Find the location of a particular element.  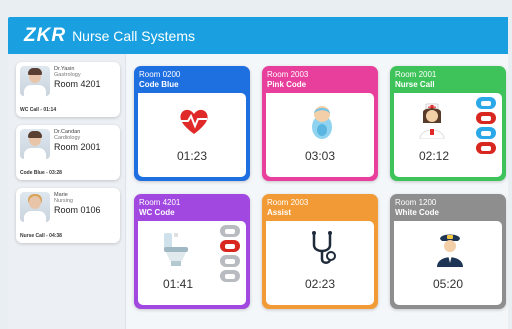

baby-icon is located at coordinates (322, 122).